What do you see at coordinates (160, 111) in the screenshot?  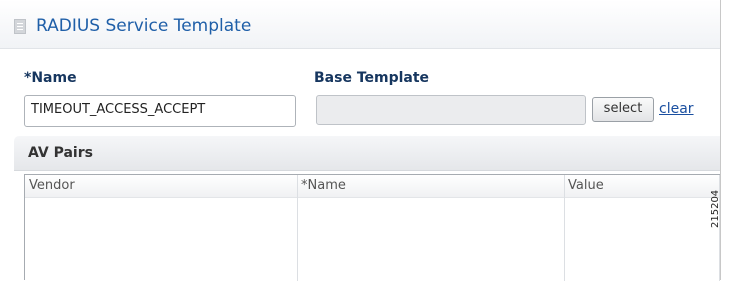 I see `name-input: TIMEOUT_ACCESS_ACCEPT` at bounding box center [160, 111].